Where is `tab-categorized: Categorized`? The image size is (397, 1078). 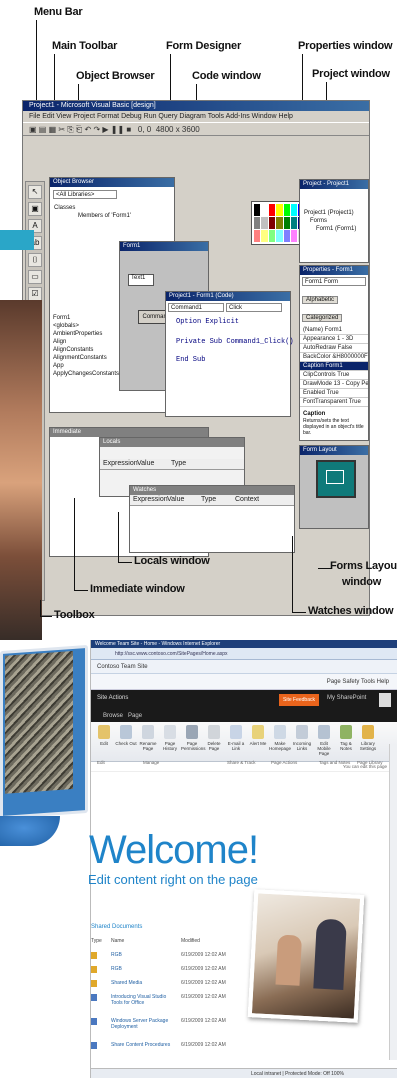
tab-categorized: Categorized is located at coordinates (322, 318).